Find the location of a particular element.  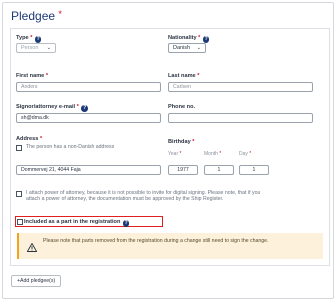

month-label-text: Month is located at coordinates (211, 154).